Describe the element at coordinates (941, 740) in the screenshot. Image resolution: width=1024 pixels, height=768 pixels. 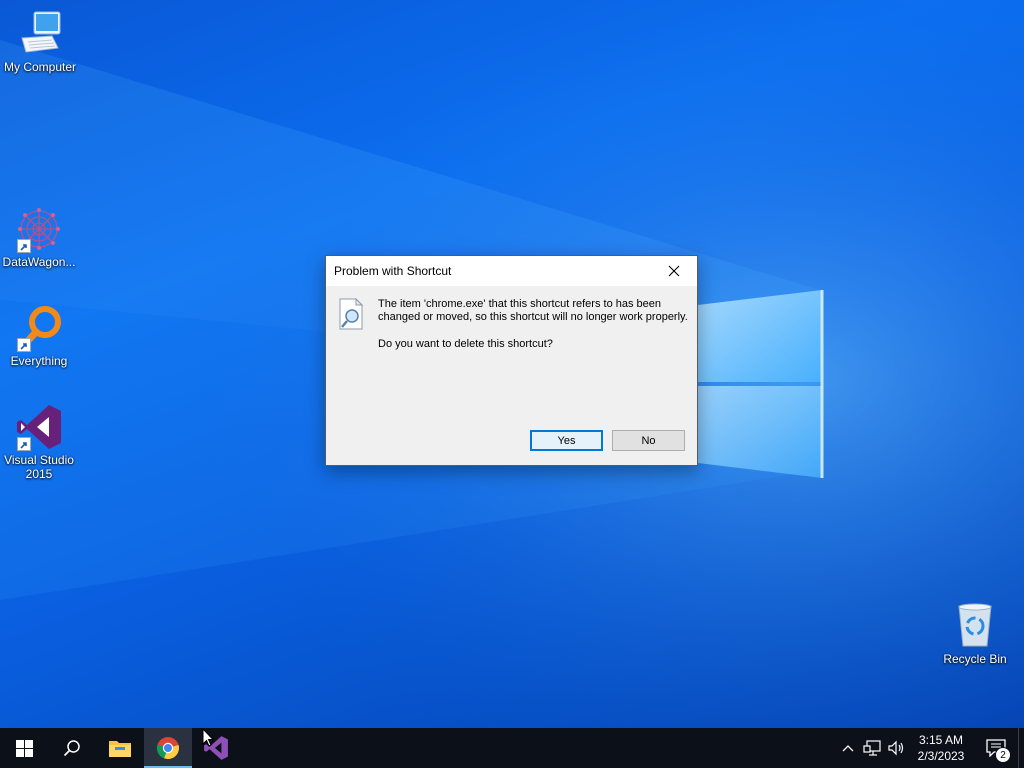
I see `clock-time: 3:15 AM` at that location.